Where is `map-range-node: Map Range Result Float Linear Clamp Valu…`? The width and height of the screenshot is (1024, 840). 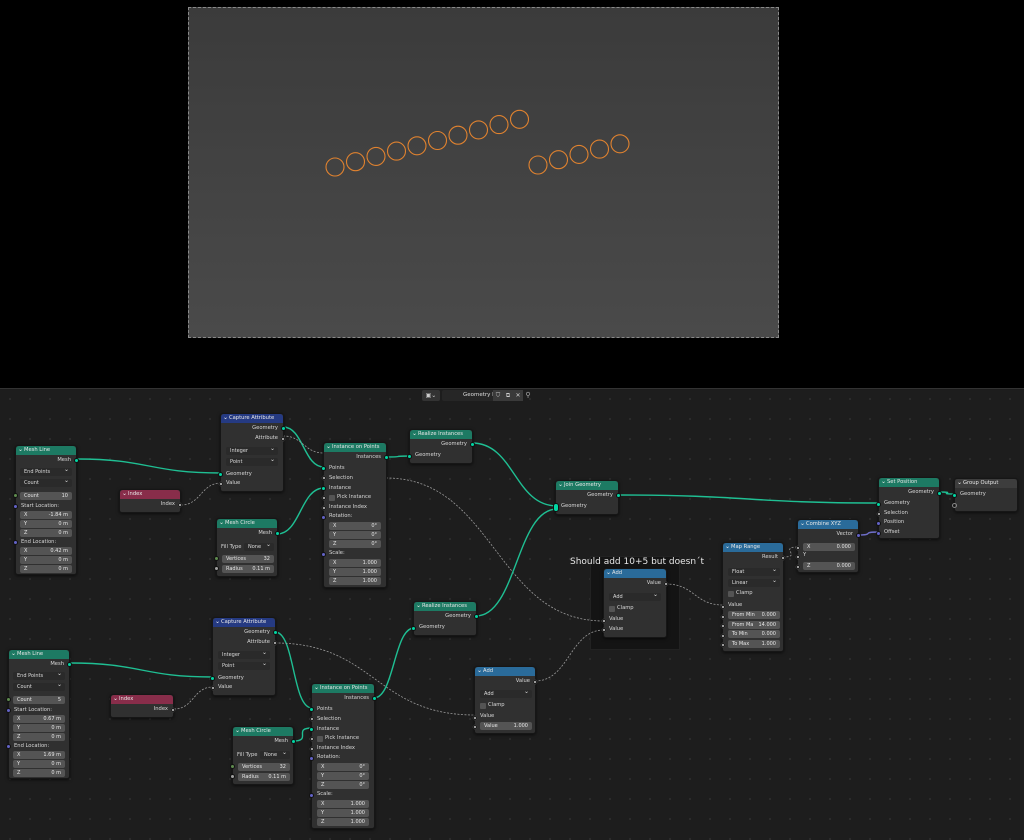
map-range-node: Map Range Result Float Linear Clamp Valu… is located at coordinates (753, 597).